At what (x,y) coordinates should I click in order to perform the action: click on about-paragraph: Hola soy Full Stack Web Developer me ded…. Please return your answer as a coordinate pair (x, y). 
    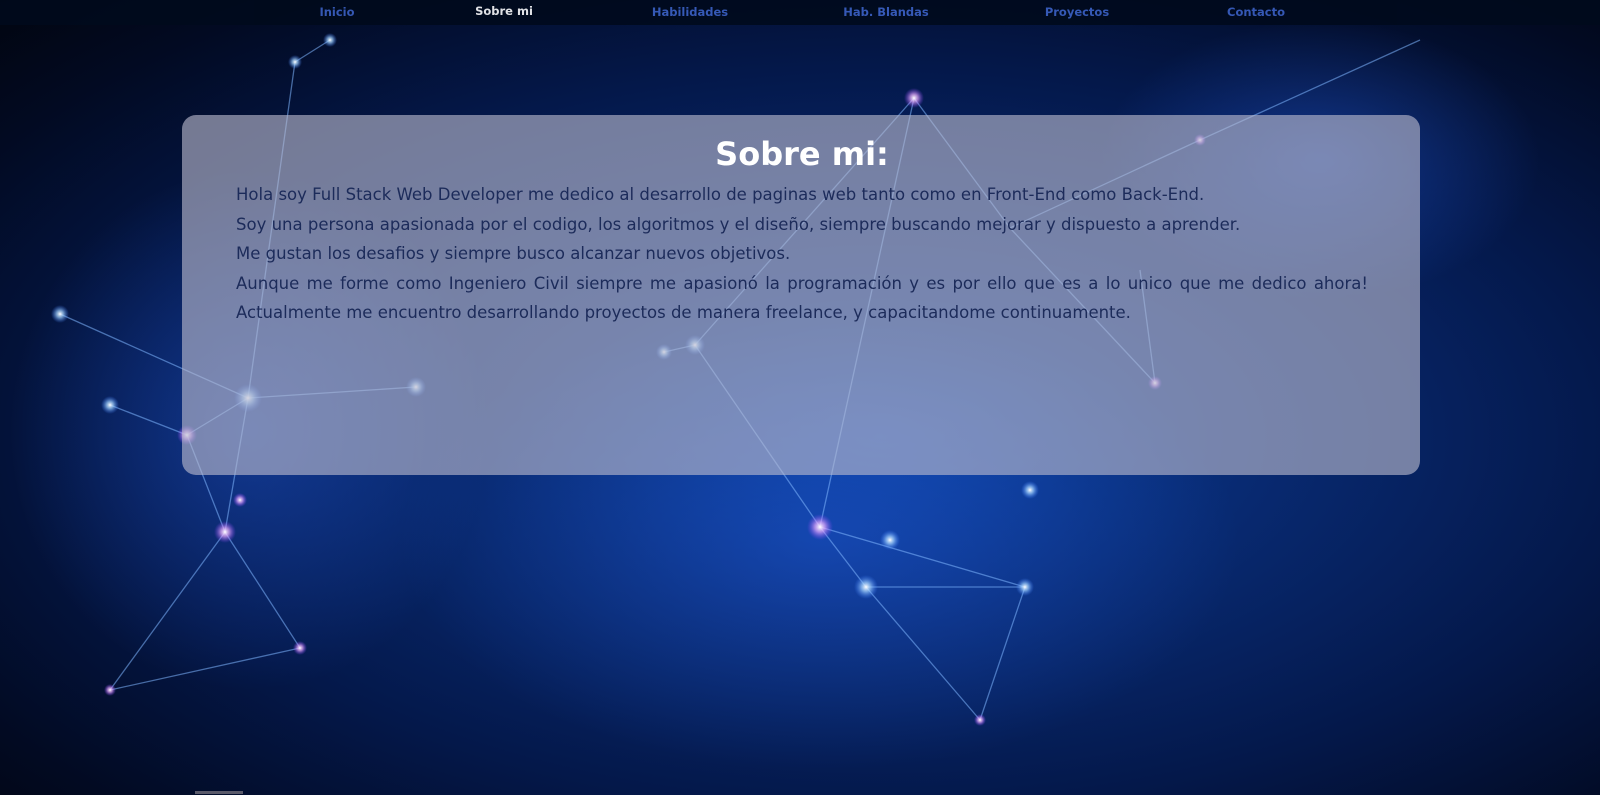
    Looking at the image, I should click on (720, 194).